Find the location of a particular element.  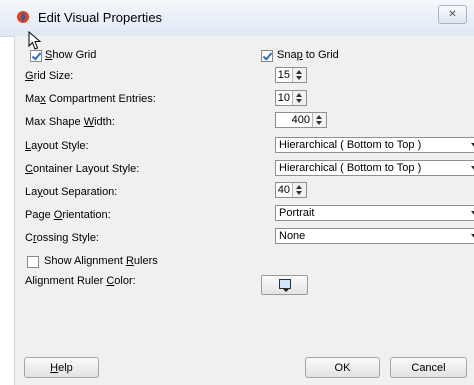

snap-to-grid-checkbox is located at coordinates (267, 56).